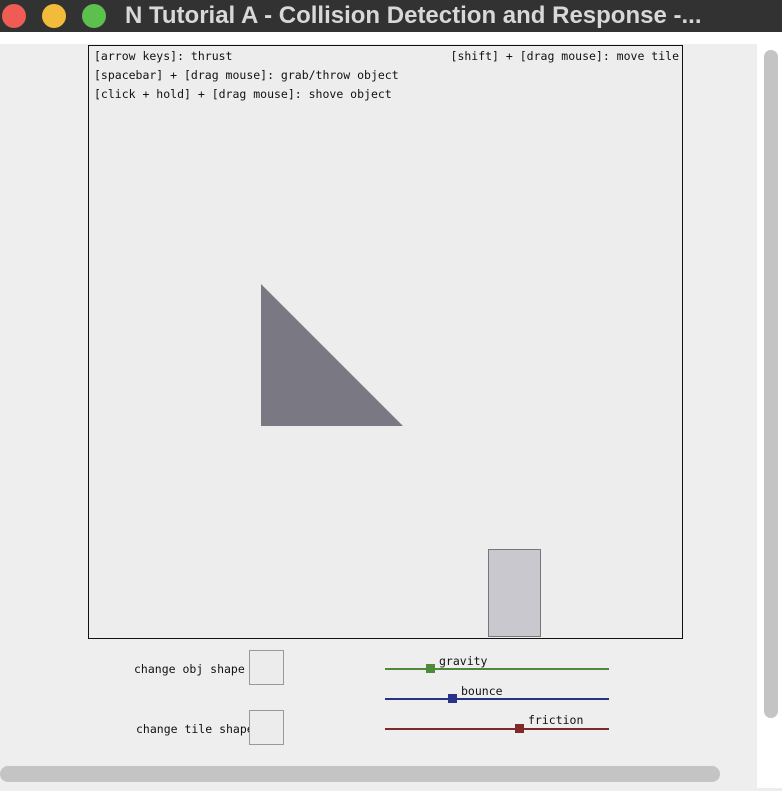 Image resolution: width=782 pixels, height=791 pixels. I want to click on hint-move-tile: [shift] + [drag mouse]: move tile, so click(564, 56).